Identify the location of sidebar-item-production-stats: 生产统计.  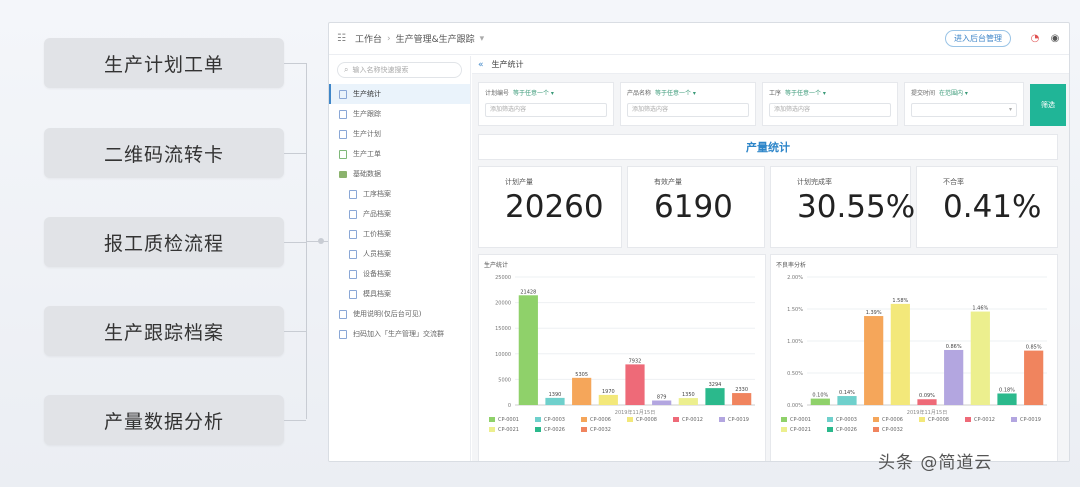
(399, 94).